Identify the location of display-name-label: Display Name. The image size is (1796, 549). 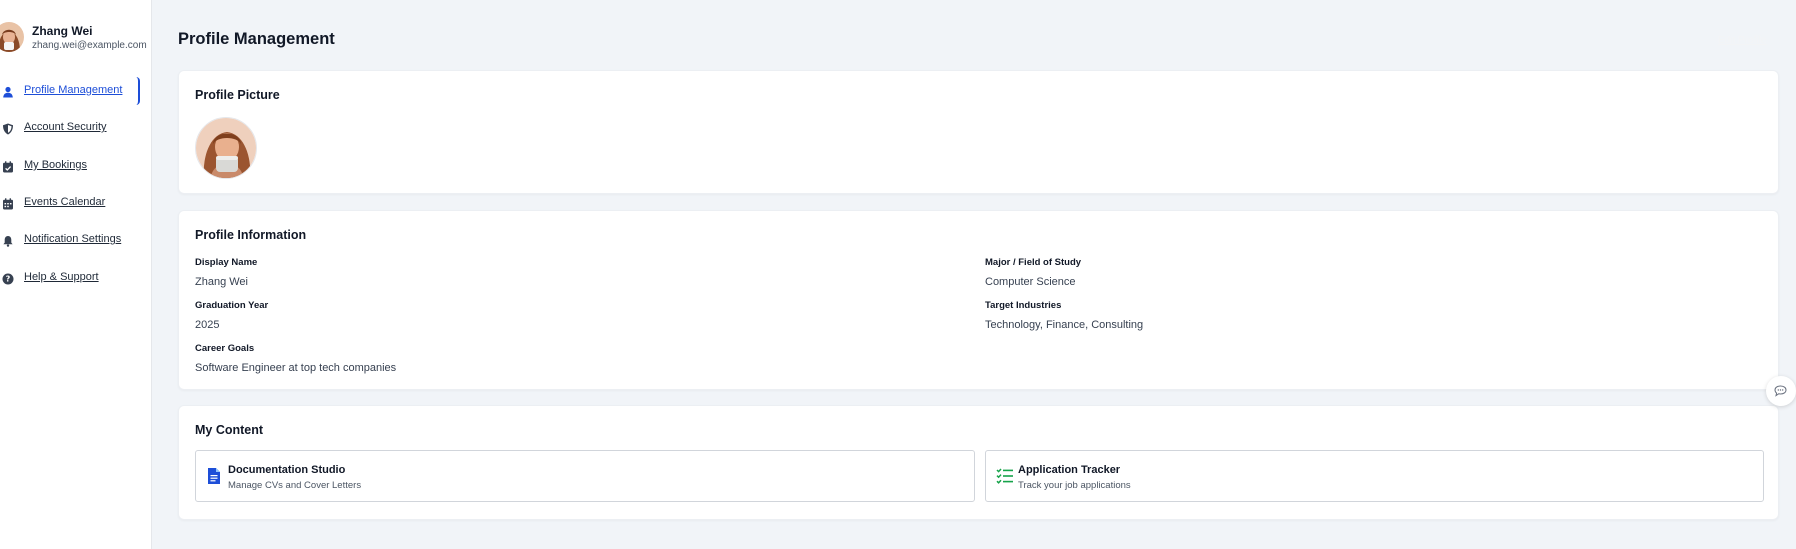
(226, 262).